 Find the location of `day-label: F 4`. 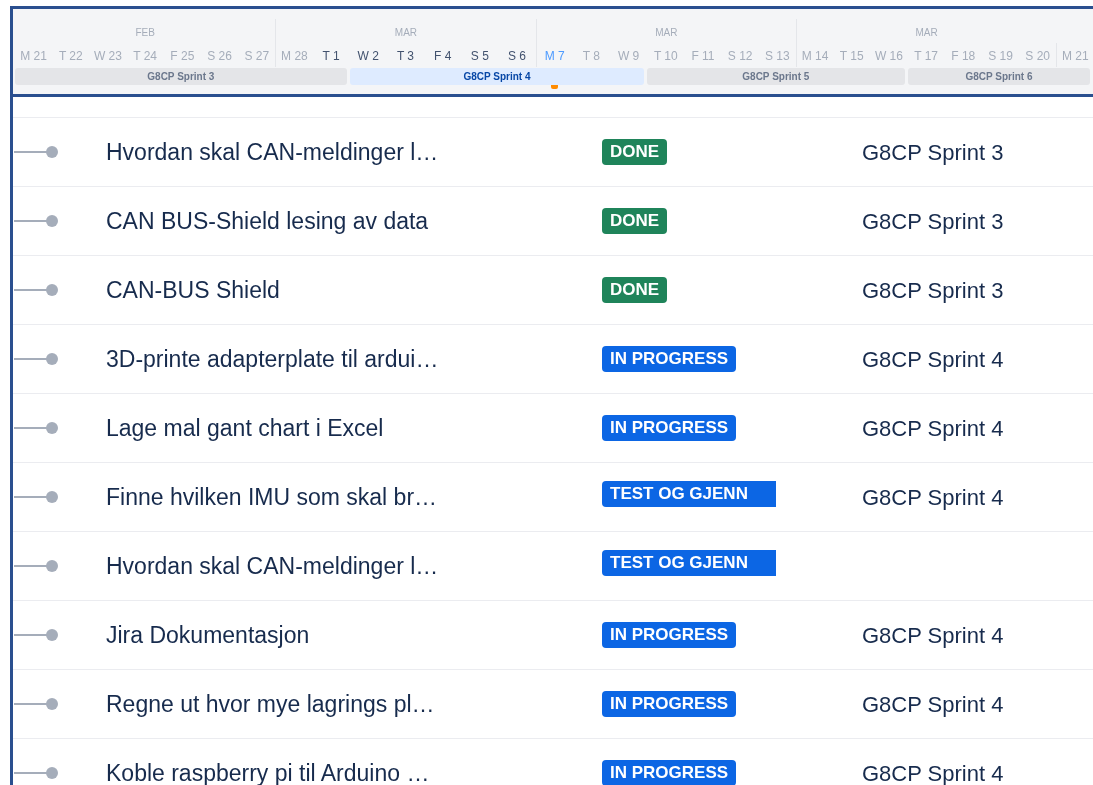

day-label: F 4 is located at coordinates (443, 56).